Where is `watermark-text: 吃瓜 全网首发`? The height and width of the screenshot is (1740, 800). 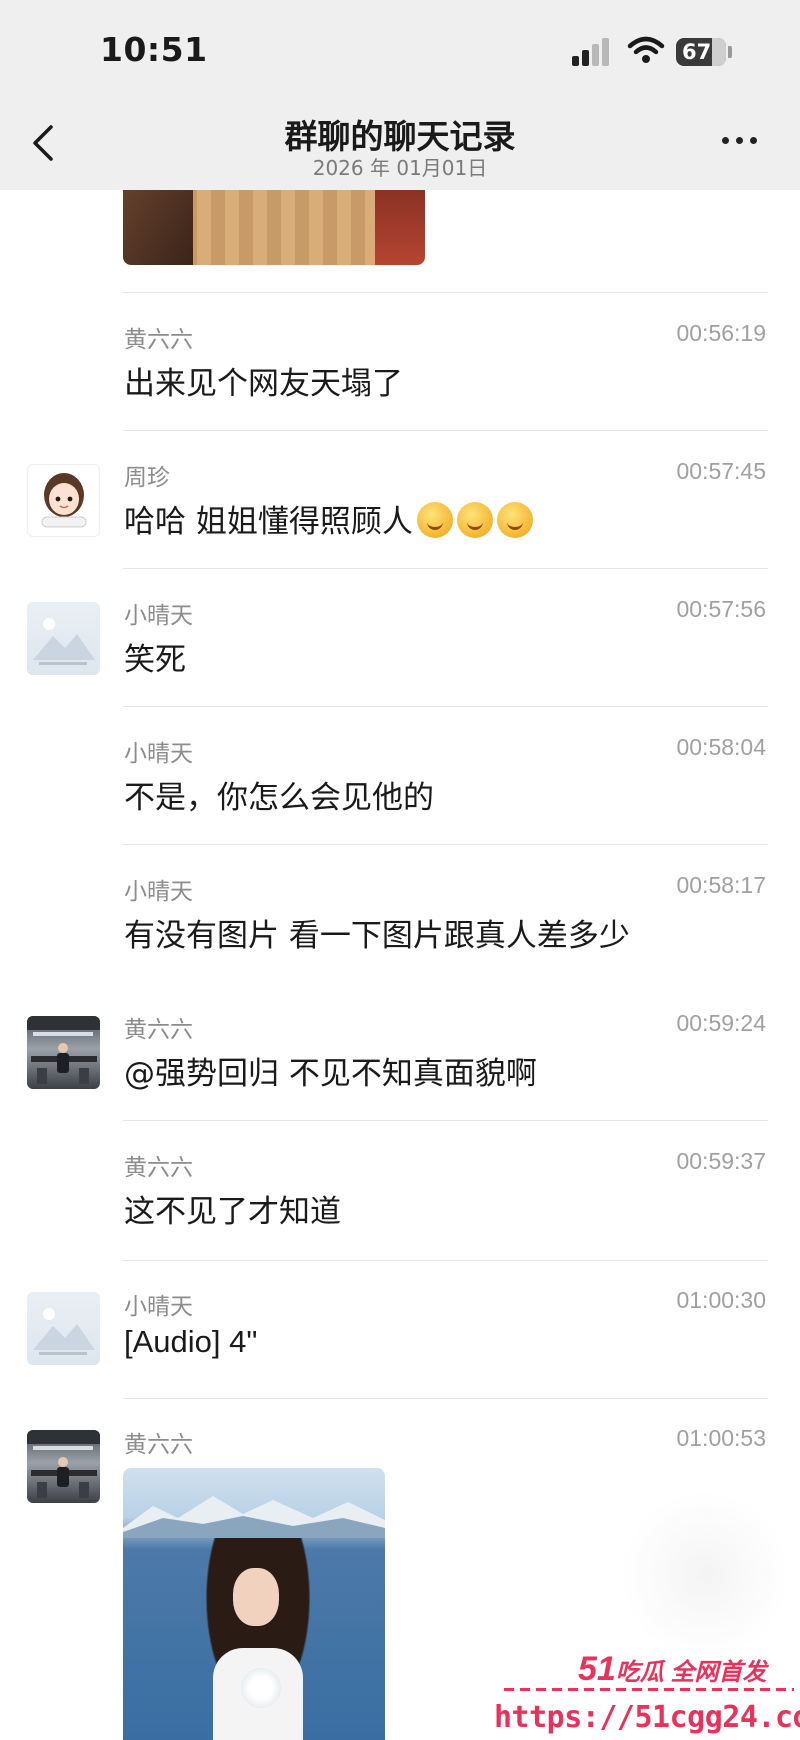 watermark-text: 吃瓜 全网首发 is located at coordinates (691, 1672).